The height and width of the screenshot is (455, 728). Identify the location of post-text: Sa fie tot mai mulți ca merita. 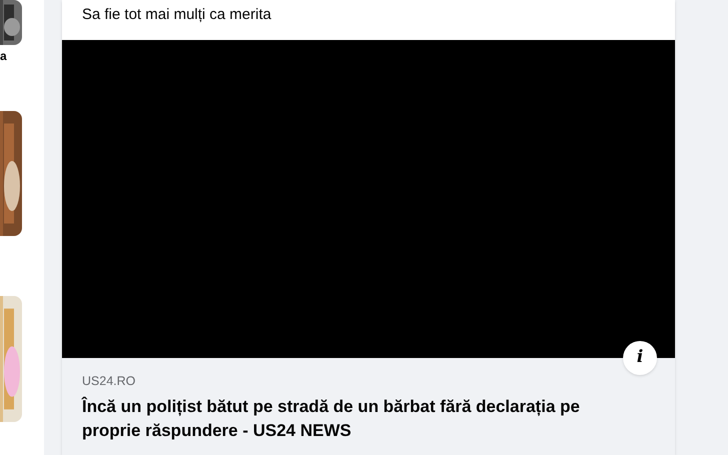
(176, 15).